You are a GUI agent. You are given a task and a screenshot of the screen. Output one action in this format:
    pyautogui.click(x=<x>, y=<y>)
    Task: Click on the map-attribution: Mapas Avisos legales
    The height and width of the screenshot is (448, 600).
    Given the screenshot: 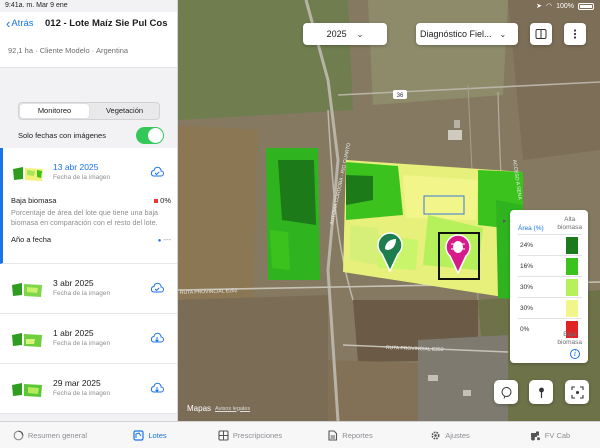 What is the action you would take?
    pyautogui.click(x=216, y=408)
    